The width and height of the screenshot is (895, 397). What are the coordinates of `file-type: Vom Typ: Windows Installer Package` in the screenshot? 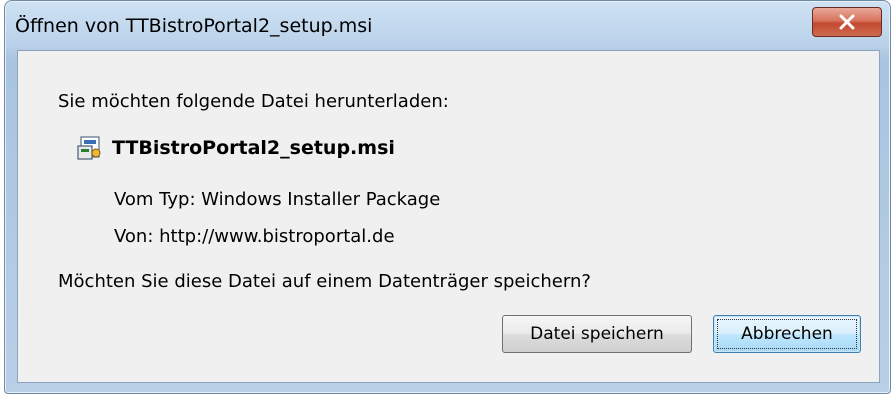 It's located at (277, 199).